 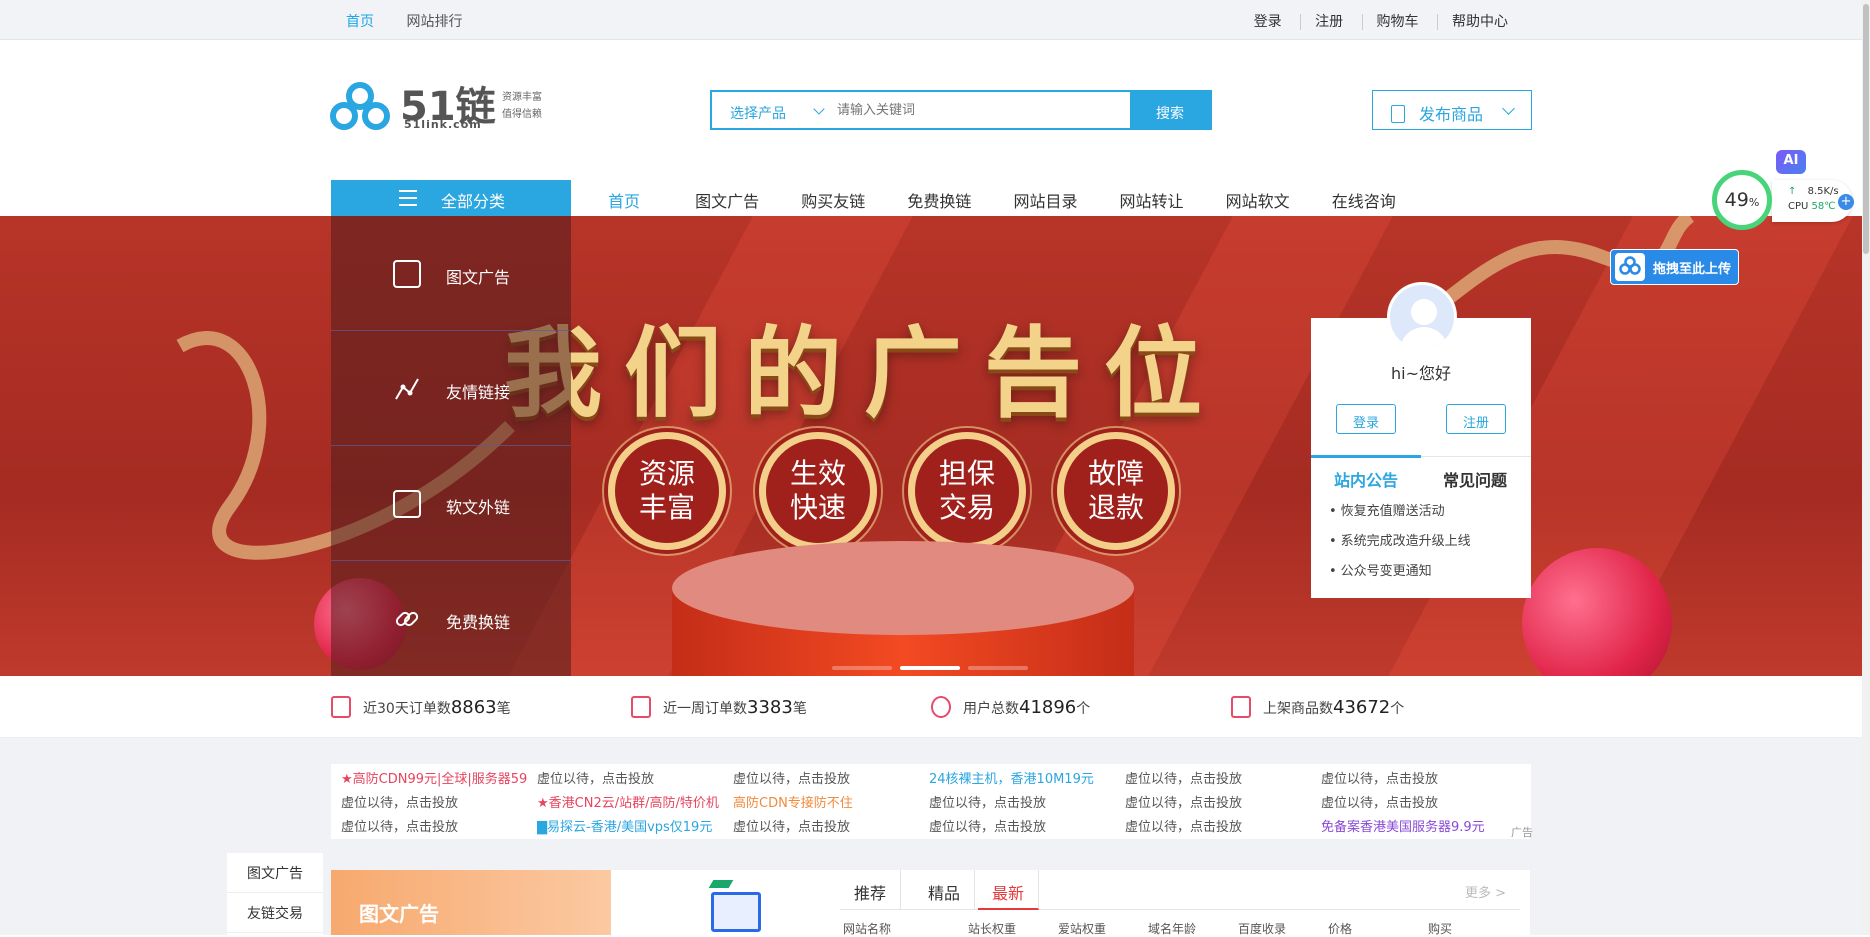 What do you see at coordinates (1398, 114) in the screenshot?
I see `clipboard-icon` at bounding box center [1398, 114].